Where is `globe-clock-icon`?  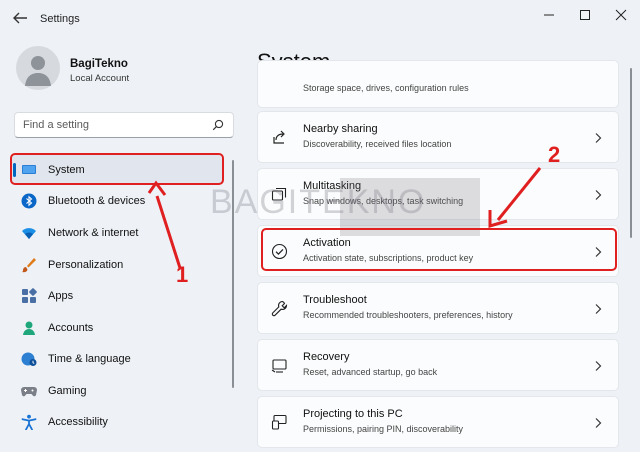
globe-clock-icon is located at coordinates (29, 359).